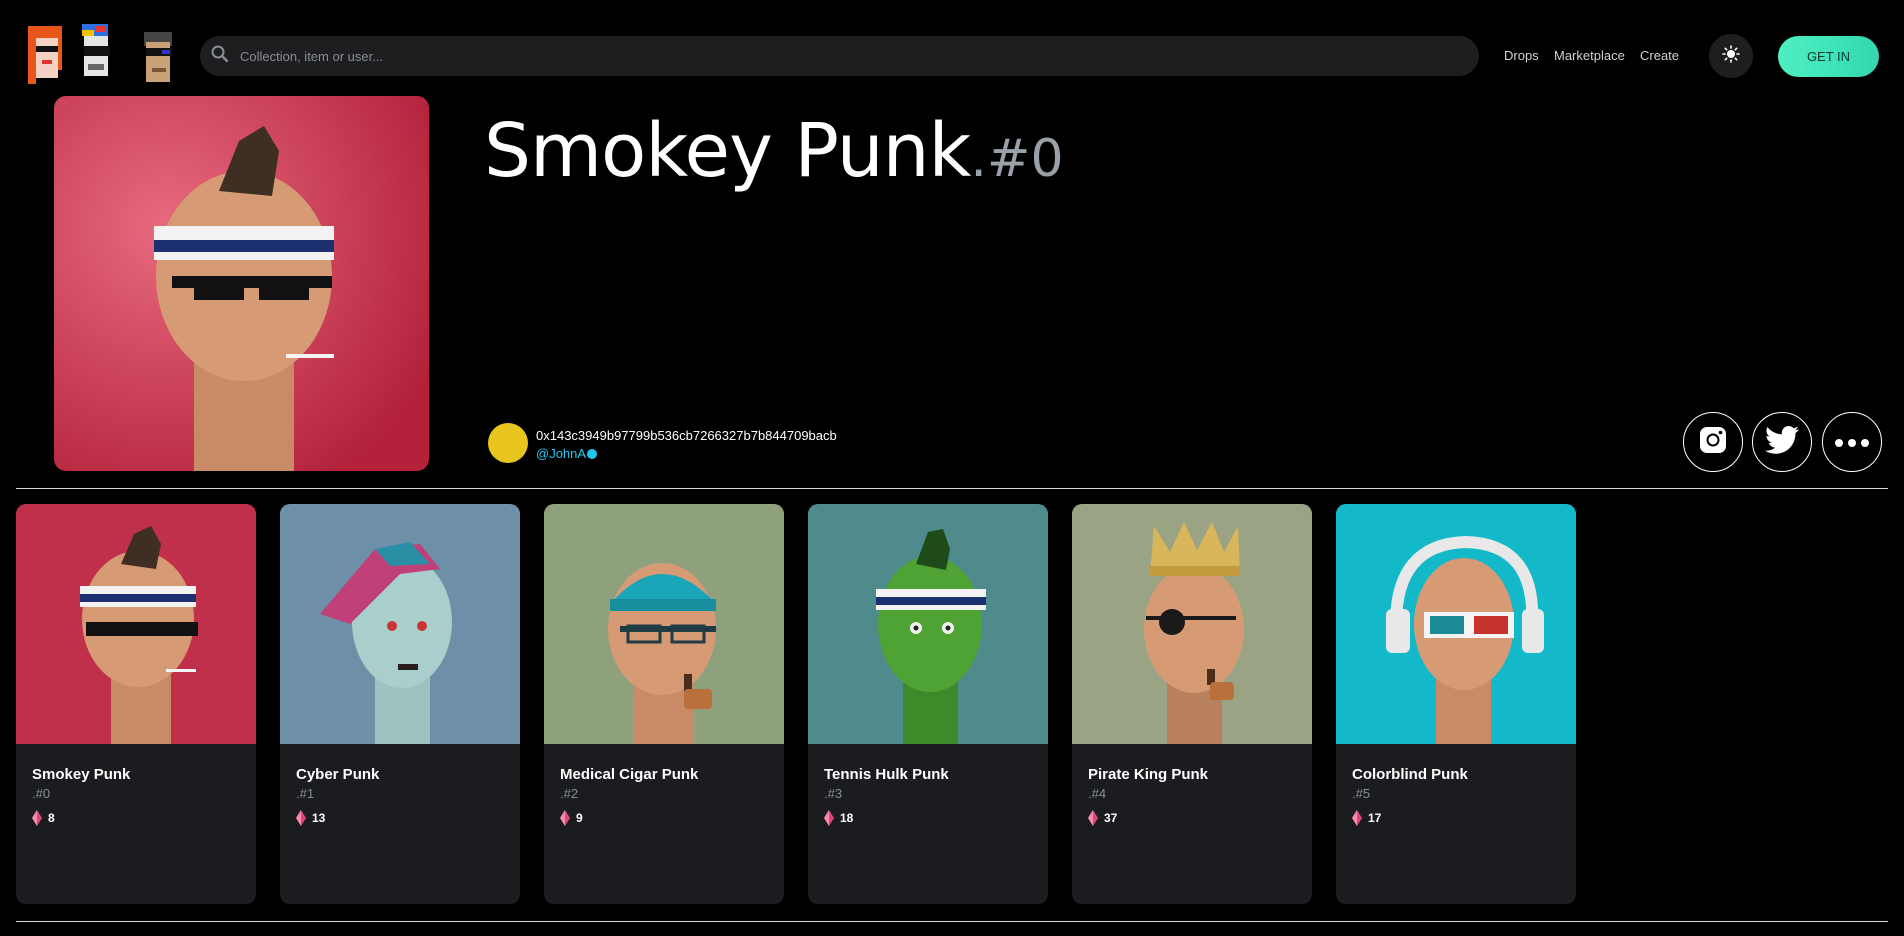  Describe the element at coordinates (1375, 818) in the screenshot. I see `card-price-value: 17` at that location.